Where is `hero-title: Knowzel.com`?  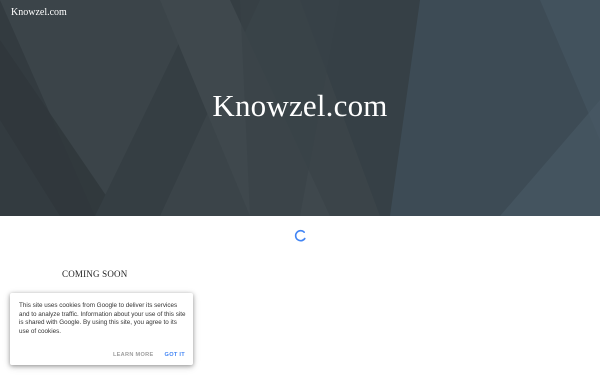
hero-title: Knowzel.com is located at coordinates (300, 105).